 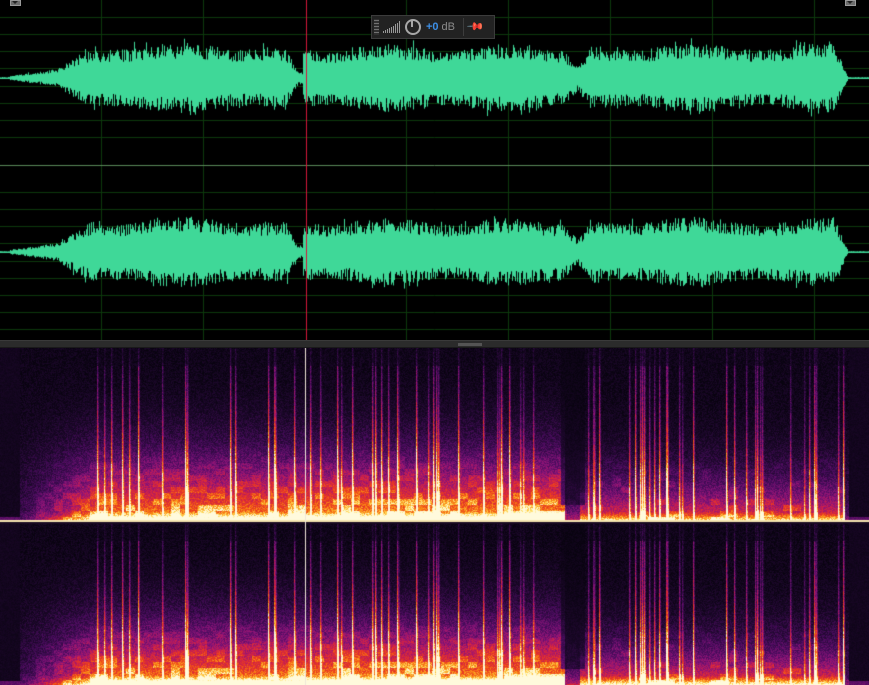 I want to click on zoom-corner-right-icon, so click(x=850, y=3).